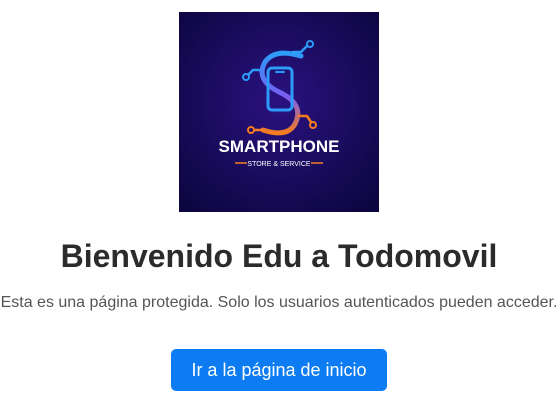 This screenshot has height=401, width=558. Describe the element at coordinates (278, 164) in the screenshot. I see `logo-tagline: STORE & SERVICE` at that location.